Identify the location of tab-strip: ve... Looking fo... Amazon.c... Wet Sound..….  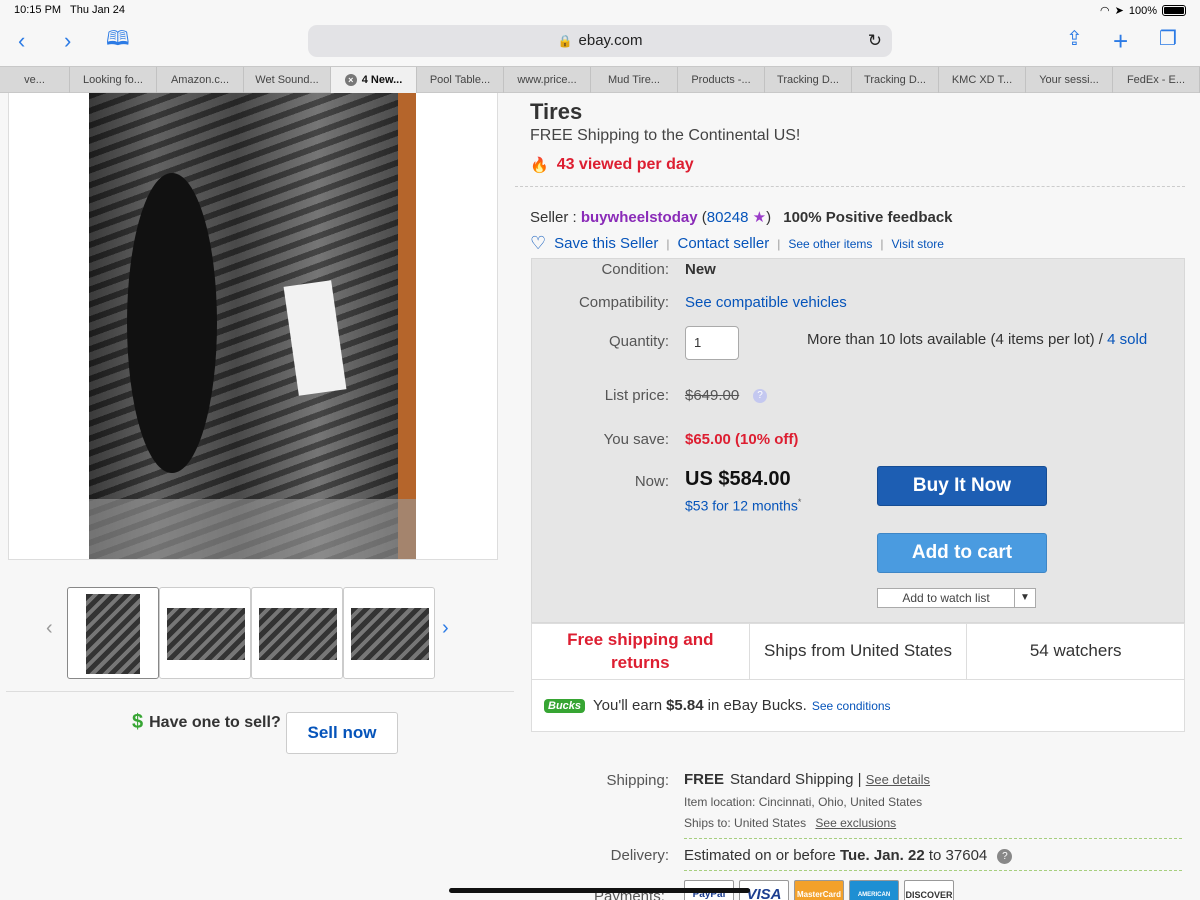
(600, 79).